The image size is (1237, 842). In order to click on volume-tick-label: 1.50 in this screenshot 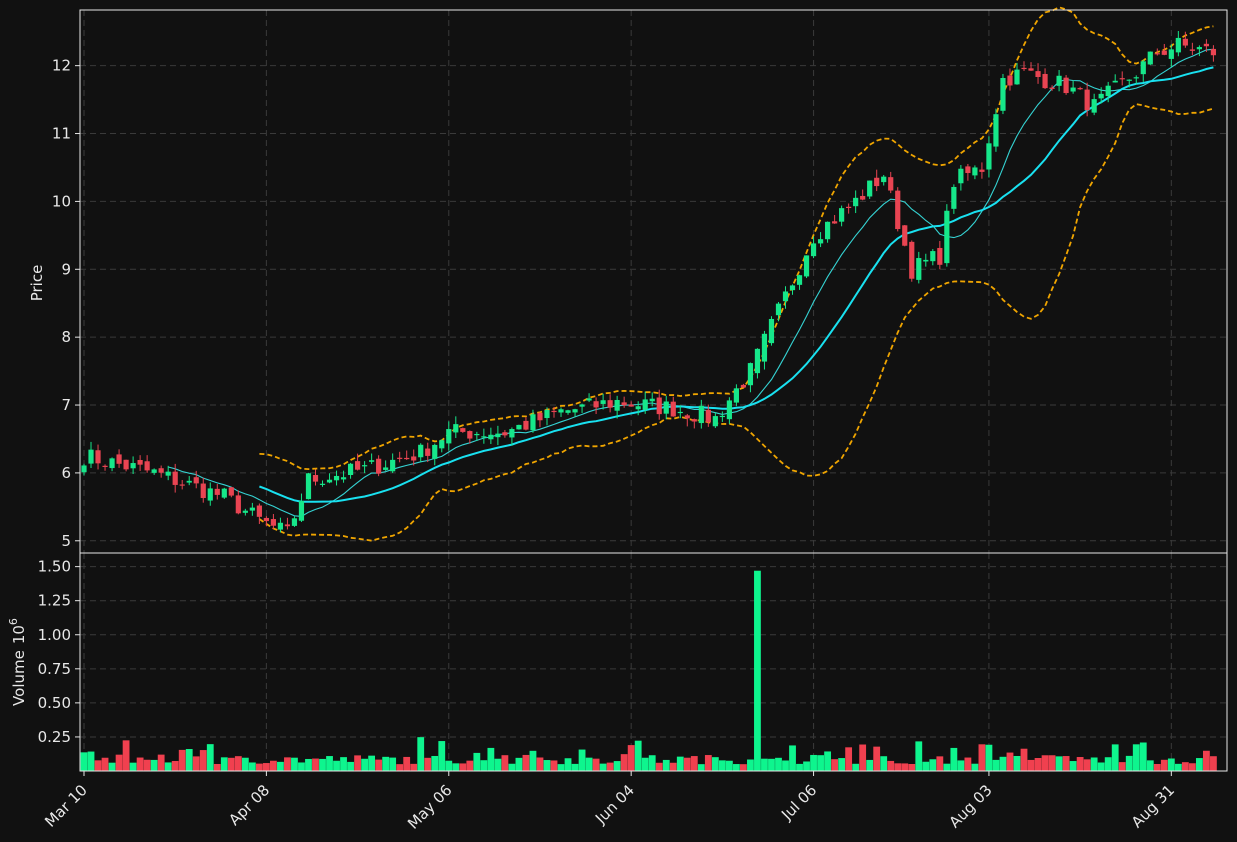, I will do `click(54, 567)`.